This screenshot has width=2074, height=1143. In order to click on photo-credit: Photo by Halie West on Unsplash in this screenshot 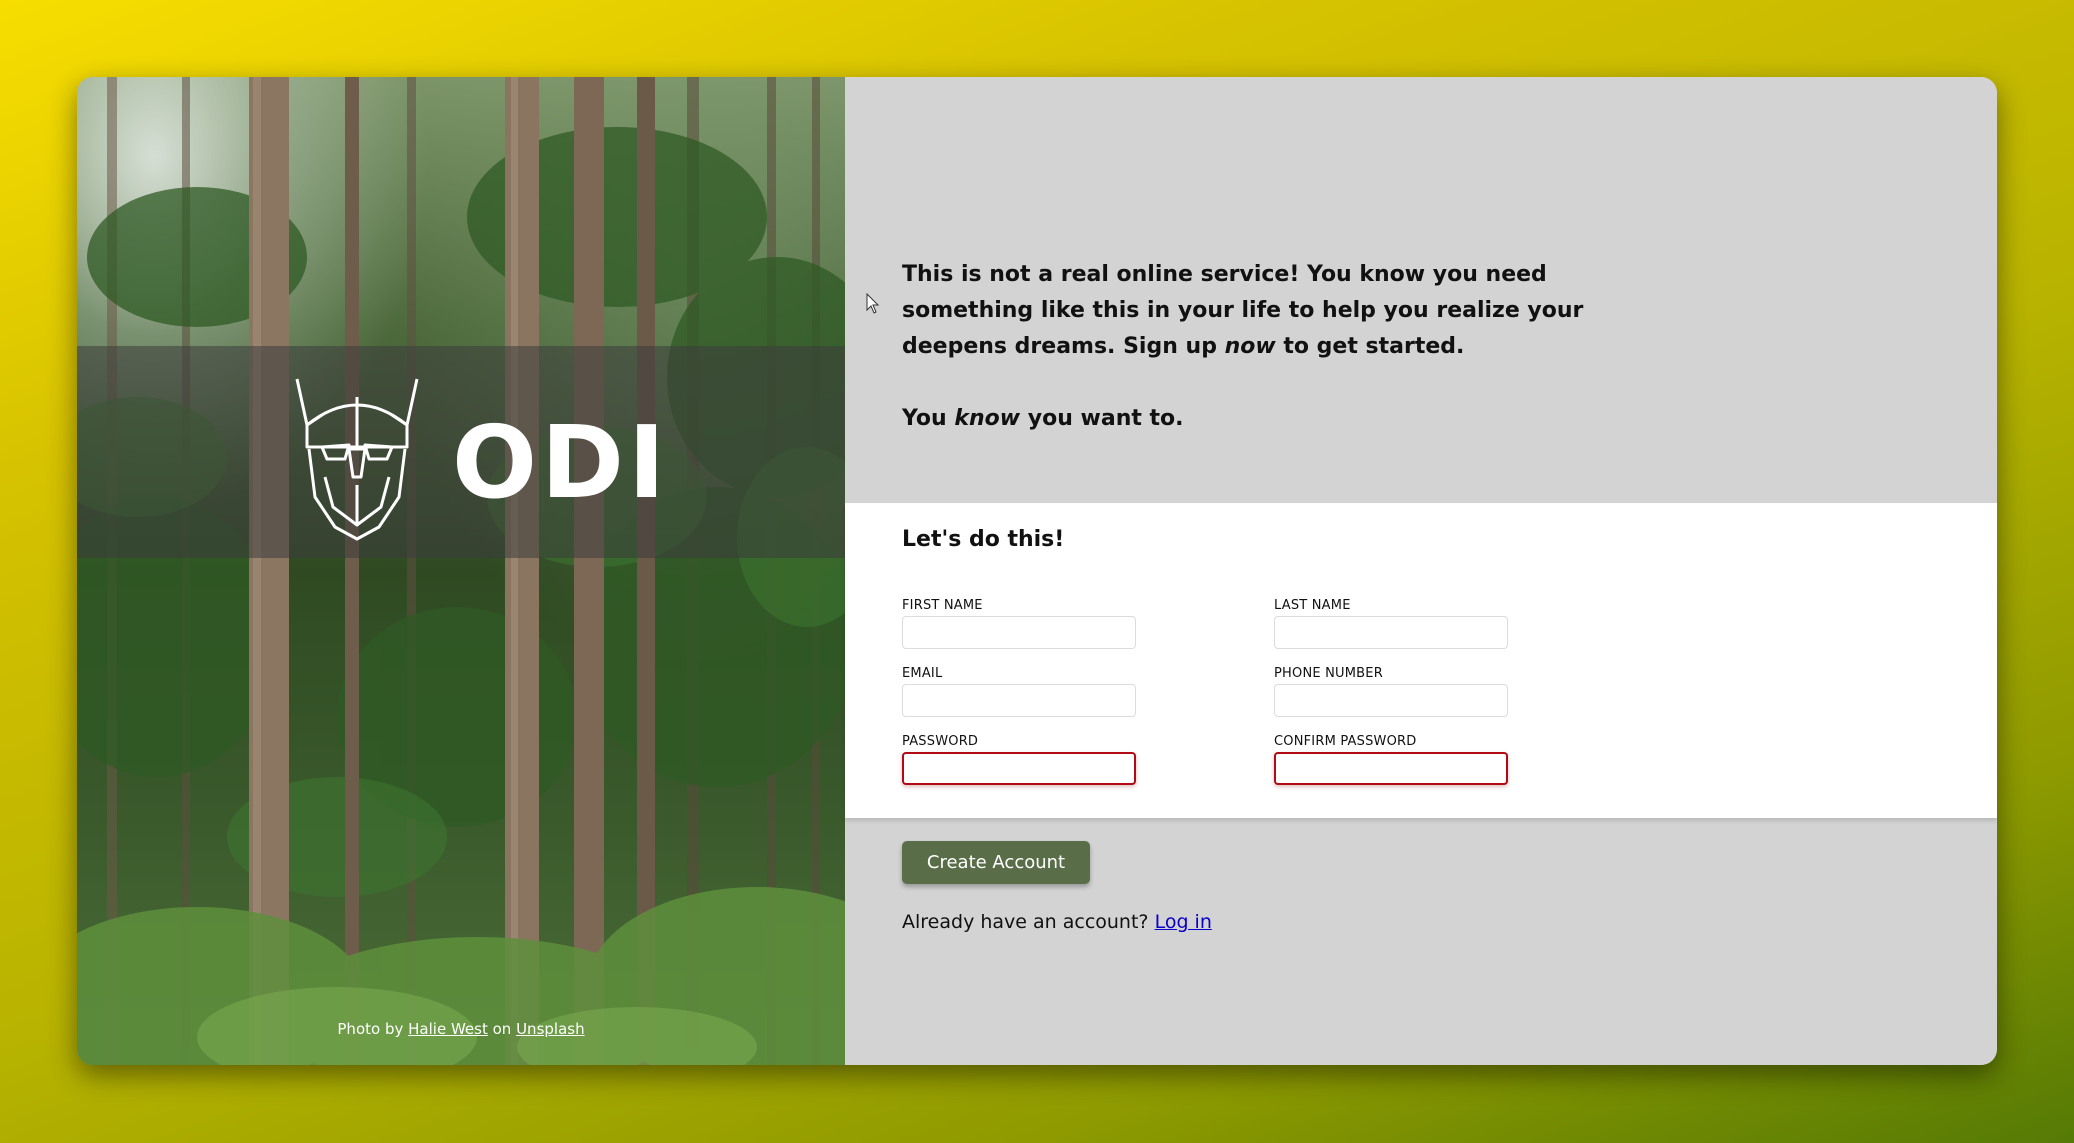, I will do `click(461, 1029)`.